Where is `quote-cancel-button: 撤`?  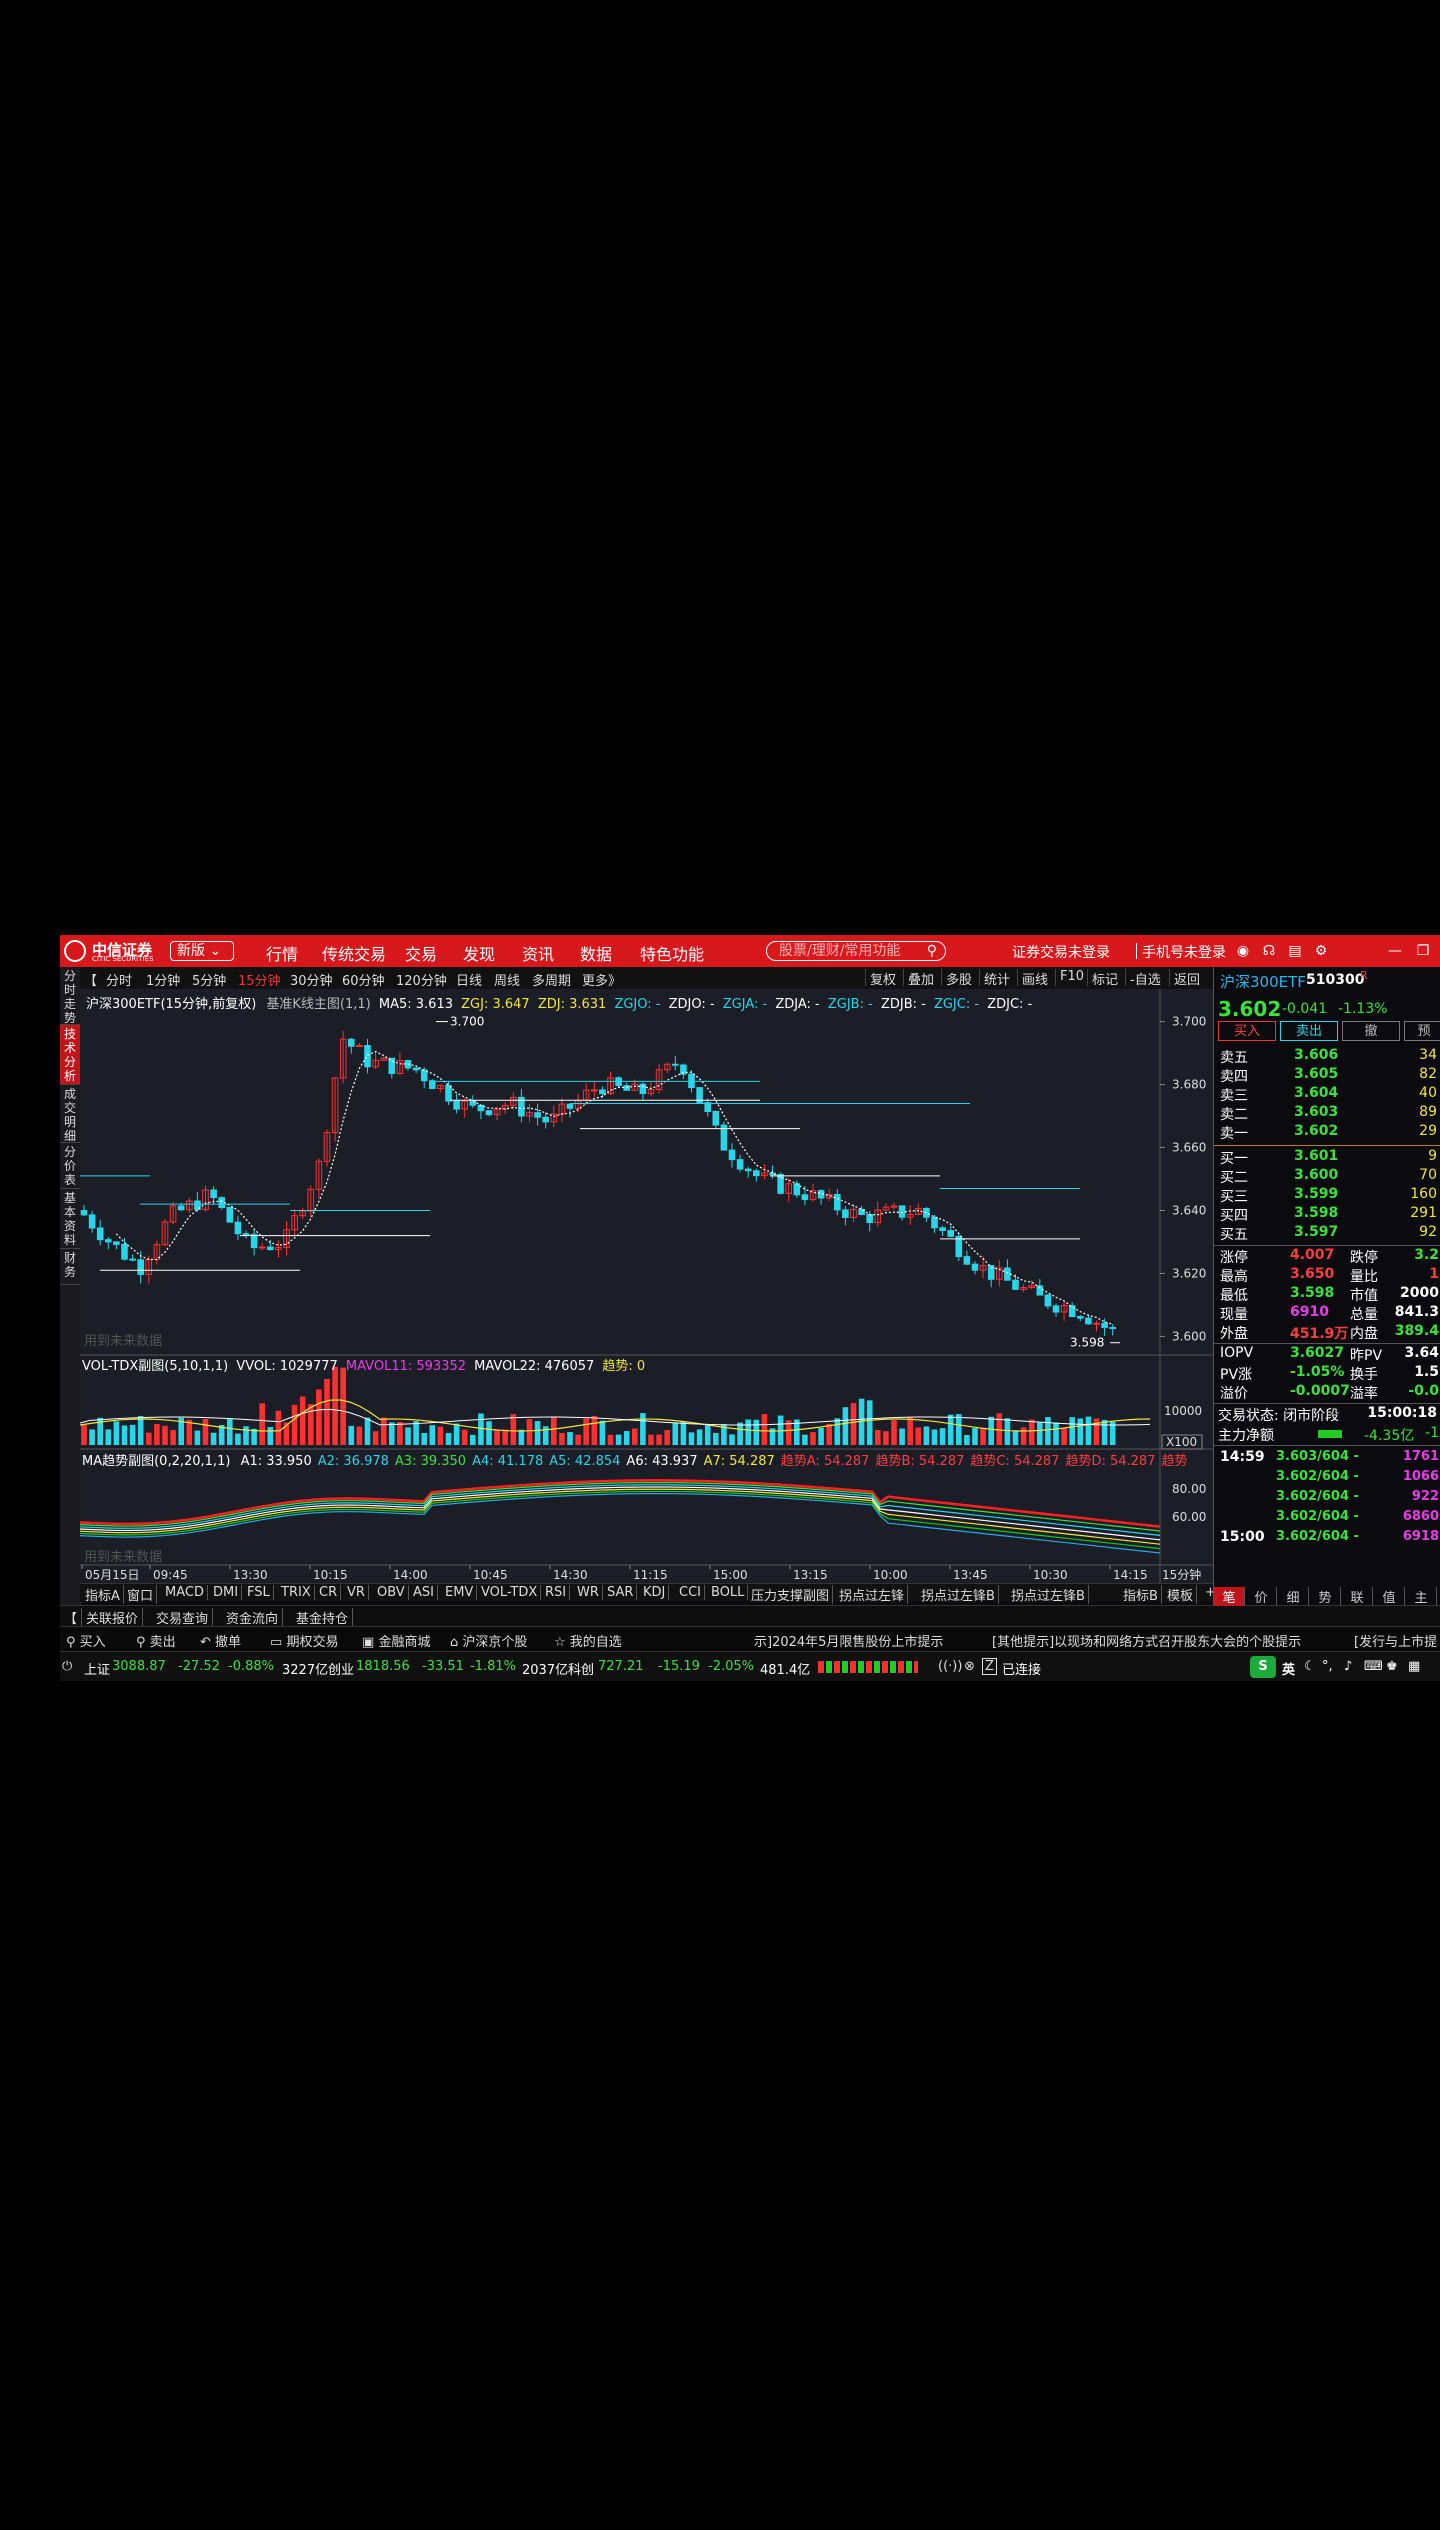 quote-cancel-button: 撤 is located at coordinates (1371, 1031).